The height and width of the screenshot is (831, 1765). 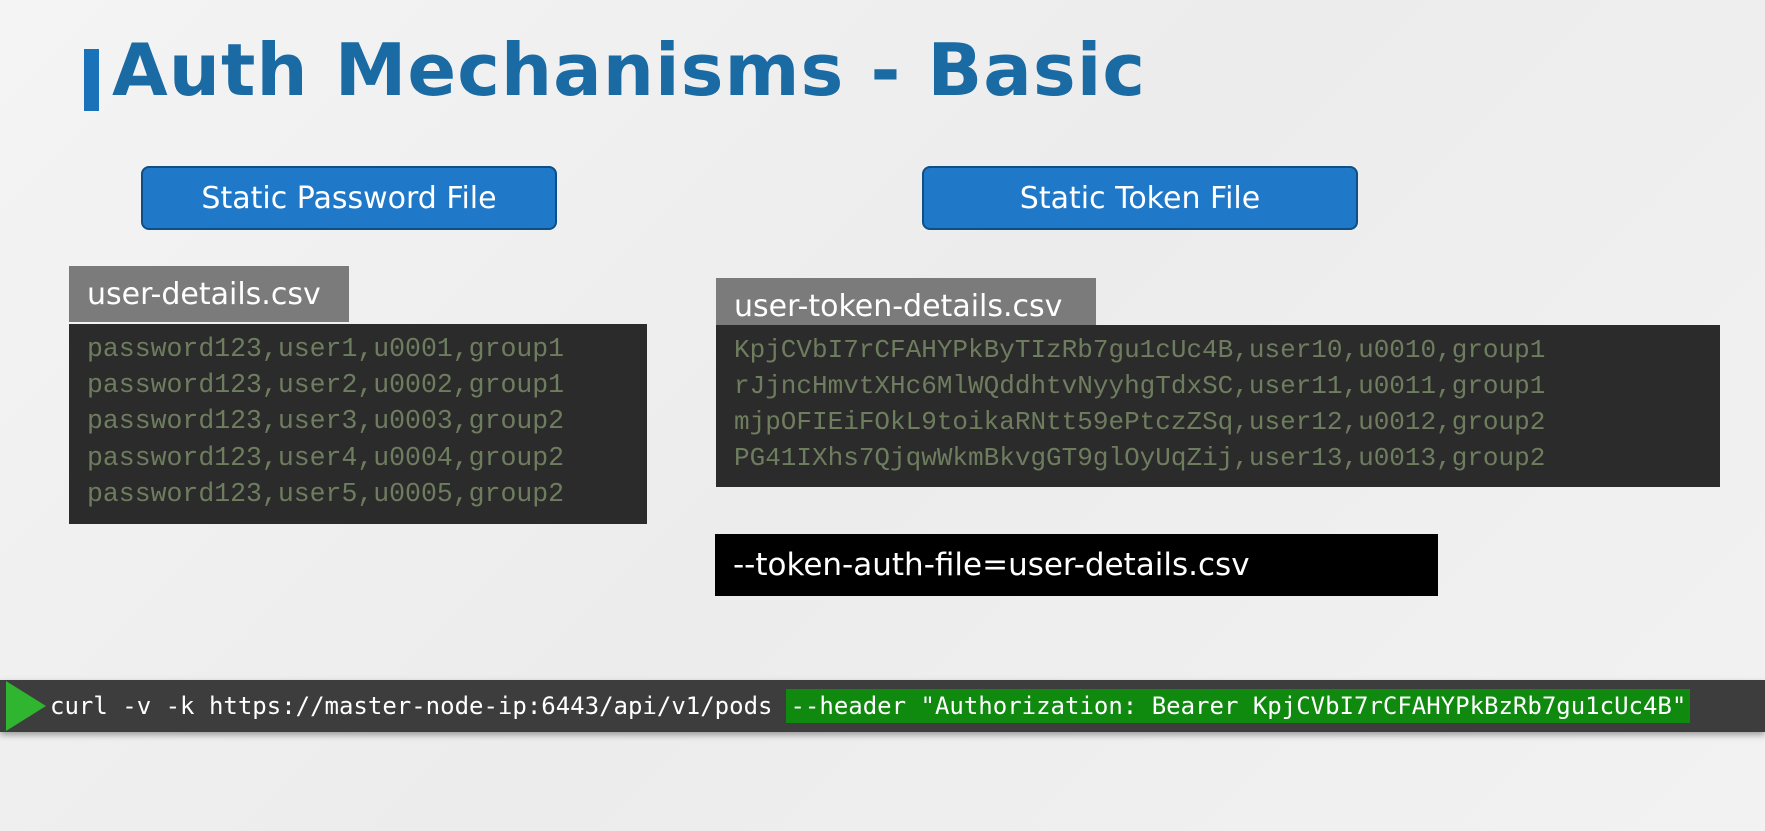 I want to click on slide-title: Auth Mechanisms - Basic, so click(x=629, y=70).